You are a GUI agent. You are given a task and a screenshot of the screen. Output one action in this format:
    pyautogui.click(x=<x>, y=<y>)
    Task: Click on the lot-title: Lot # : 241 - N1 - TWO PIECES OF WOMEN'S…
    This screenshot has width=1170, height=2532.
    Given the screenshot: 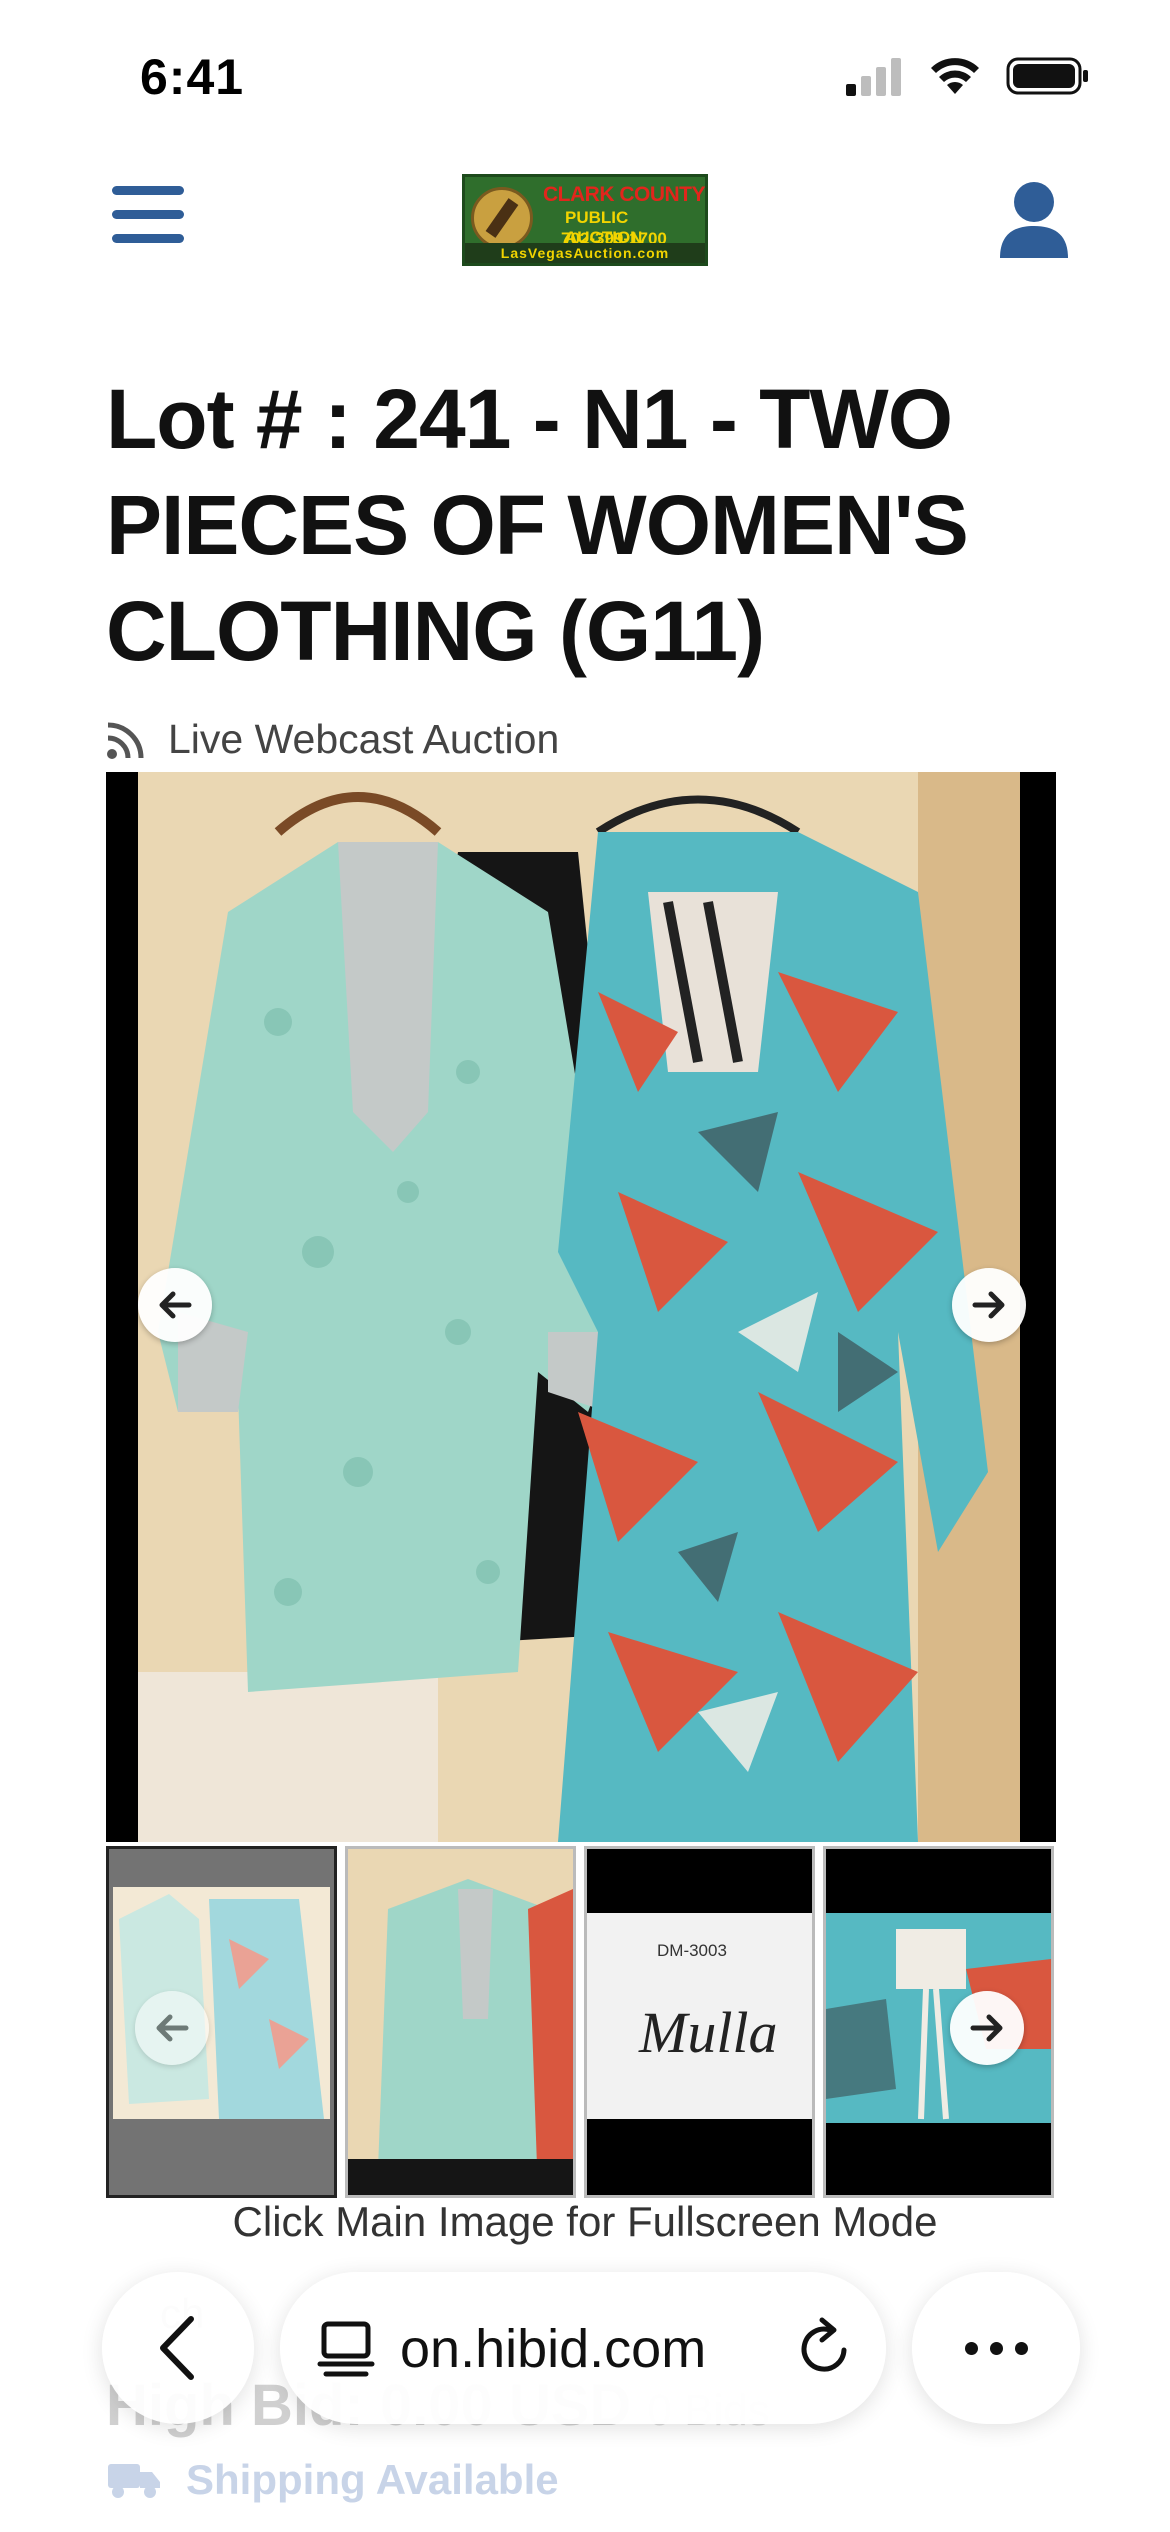 What is the action you would take?
    pyautogui.click(x=537, y=525)
    